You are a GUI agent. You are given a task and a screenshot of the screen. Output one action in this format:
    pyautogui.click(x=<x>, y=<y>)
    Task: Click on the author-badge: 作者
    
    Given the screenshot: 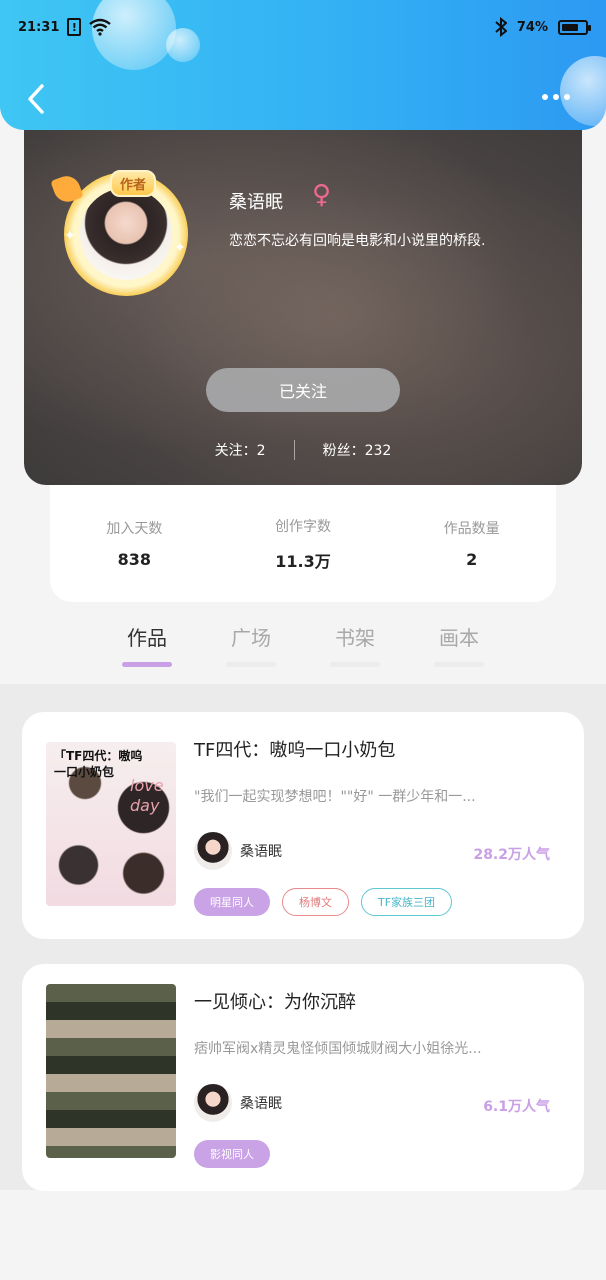 What is the action you would take?
    pyautogui.click(x=133, y=183)
    